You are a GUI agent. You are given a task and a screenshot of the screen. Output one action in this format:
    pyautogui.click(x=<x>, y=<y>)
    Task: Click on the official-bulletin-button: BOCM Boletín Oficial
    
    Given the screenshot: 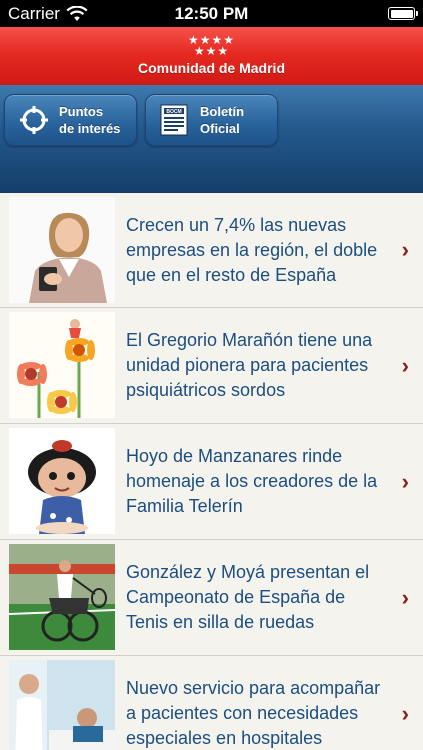 What is the action you would take?
    pyautogui.click(x=211, y=120)
    